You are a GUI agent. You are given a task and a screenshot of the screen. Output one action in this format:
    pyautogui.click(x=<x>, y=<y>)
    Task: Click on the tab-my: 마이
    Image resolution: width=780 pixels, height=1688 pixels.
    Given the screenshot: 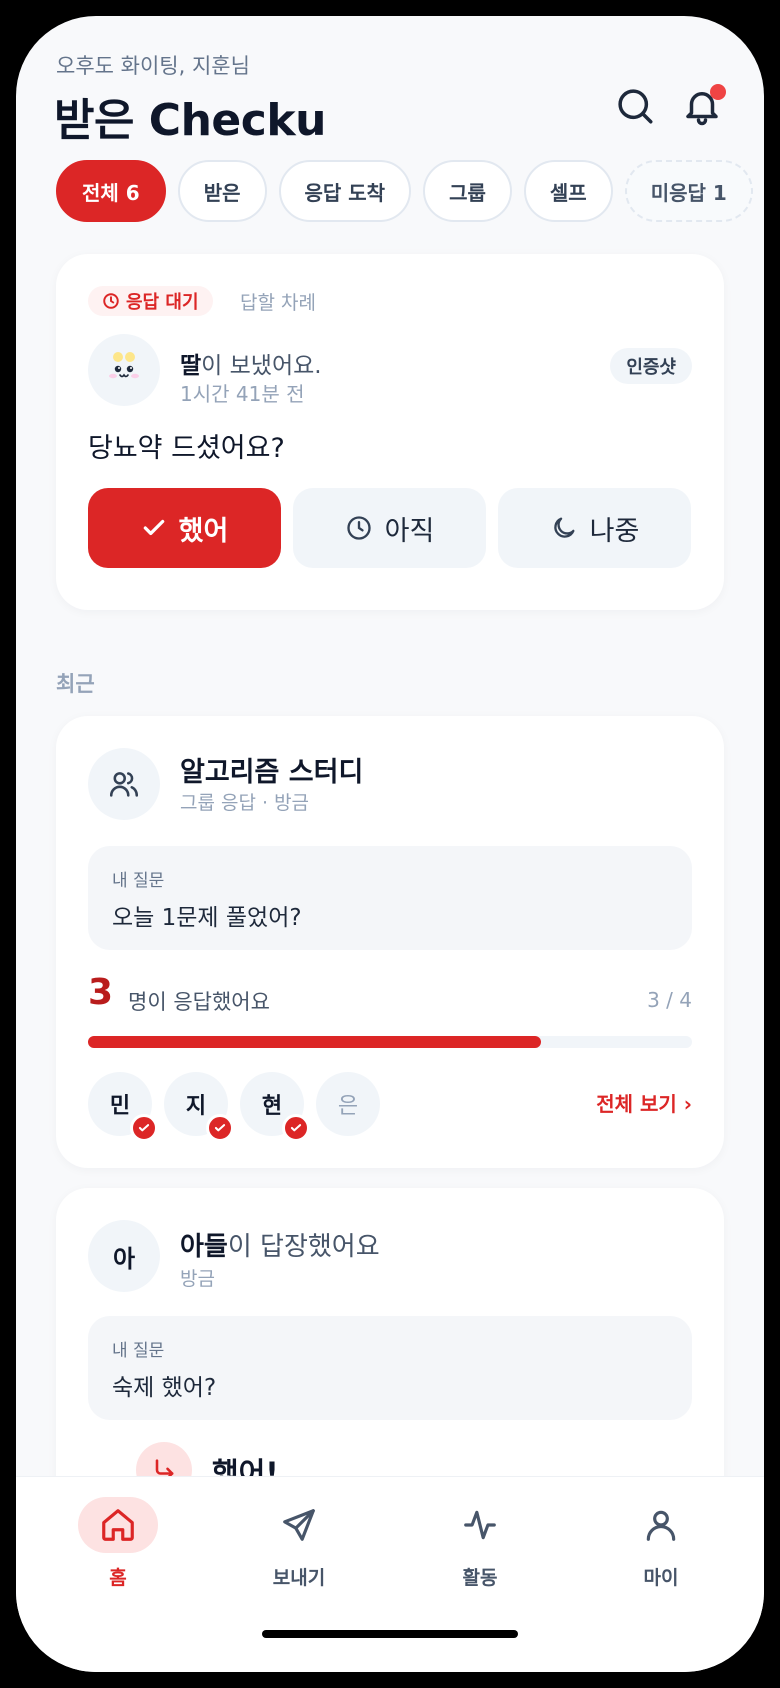 What is the action you would take?
    pyautogui.click(x=661, y=1543)
    